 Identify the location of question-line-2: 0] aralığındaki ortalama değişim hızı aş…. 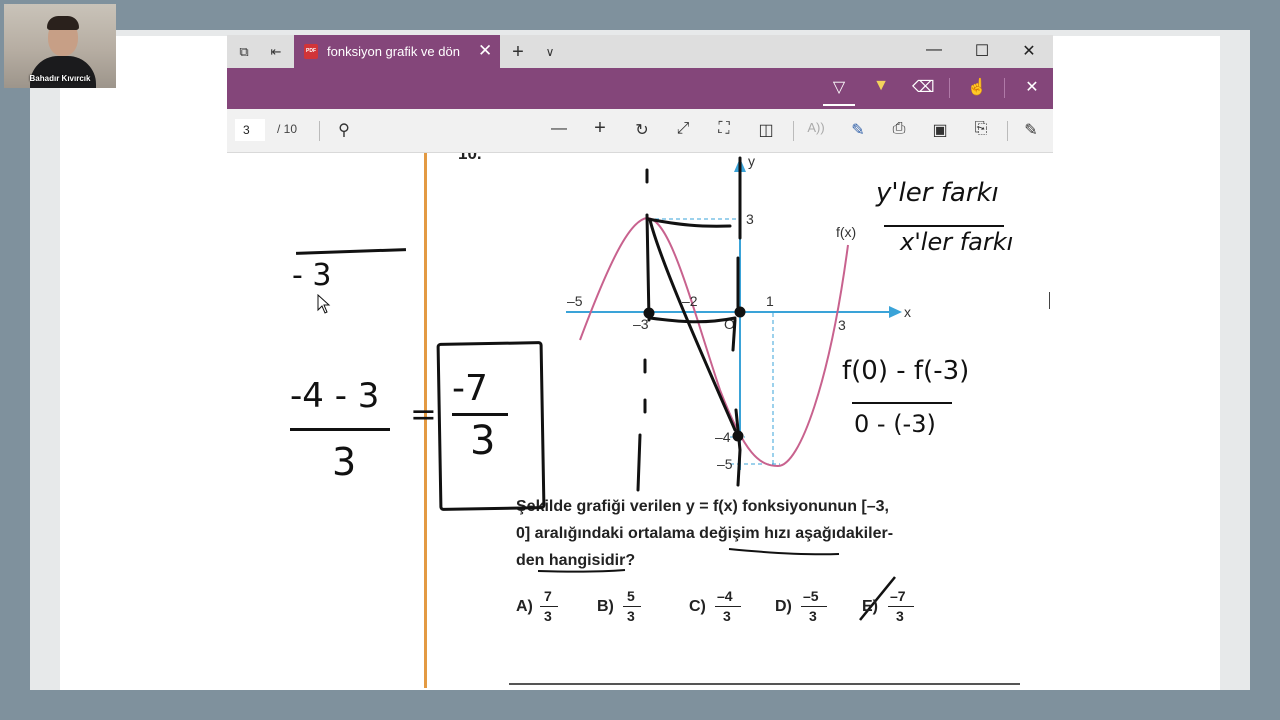
(705, 533).